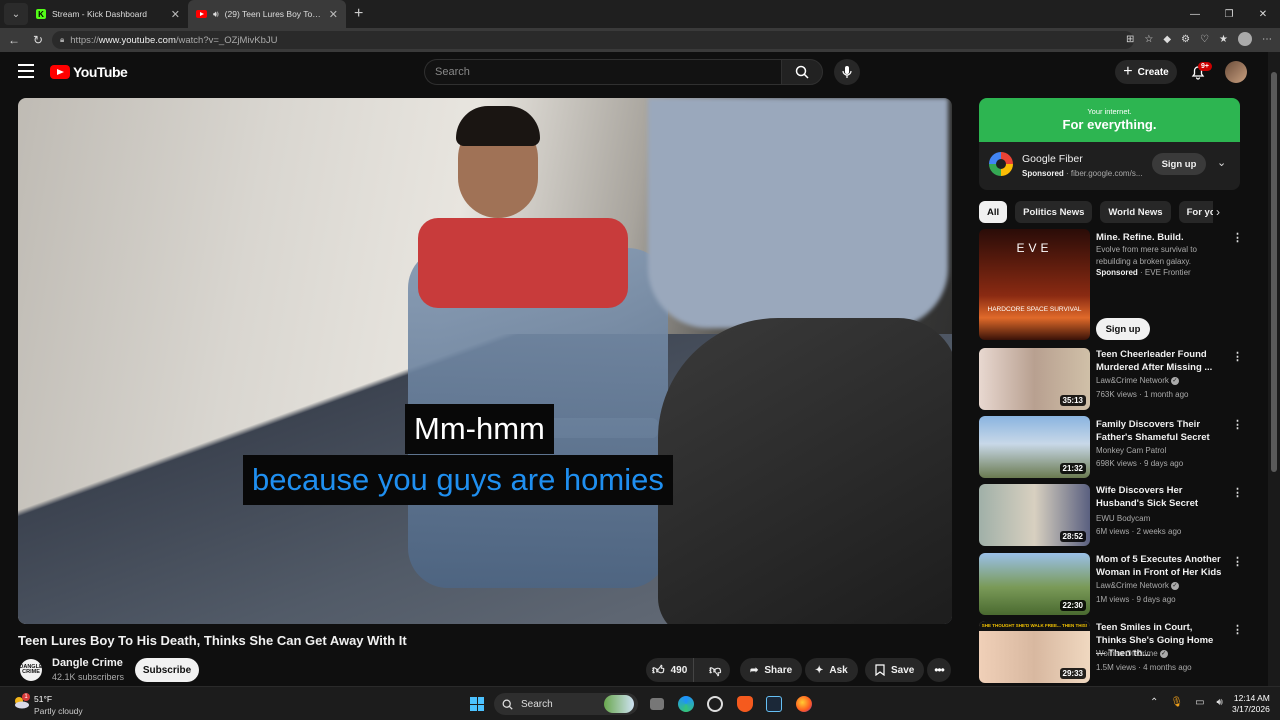  What do you see at coordinates (1229, 14) in the screenshot?
I see `restore-icon: ❐` at bounding box center [1229, 14].